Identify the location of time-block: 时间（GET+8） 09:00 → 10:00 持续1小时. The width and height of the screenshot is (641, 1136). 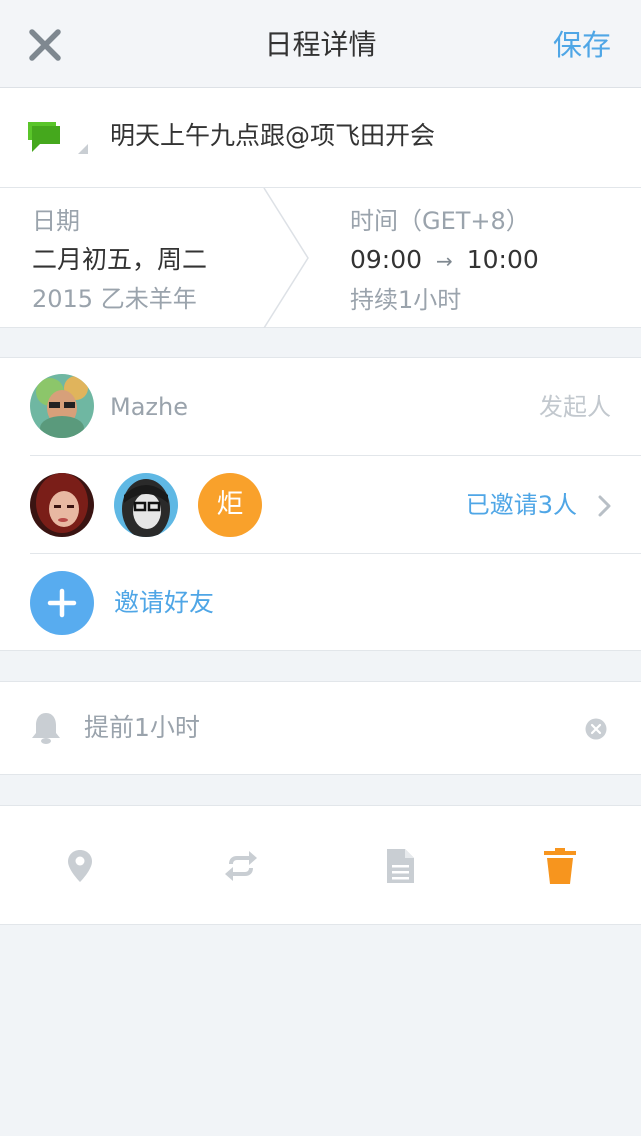
(444, 260).